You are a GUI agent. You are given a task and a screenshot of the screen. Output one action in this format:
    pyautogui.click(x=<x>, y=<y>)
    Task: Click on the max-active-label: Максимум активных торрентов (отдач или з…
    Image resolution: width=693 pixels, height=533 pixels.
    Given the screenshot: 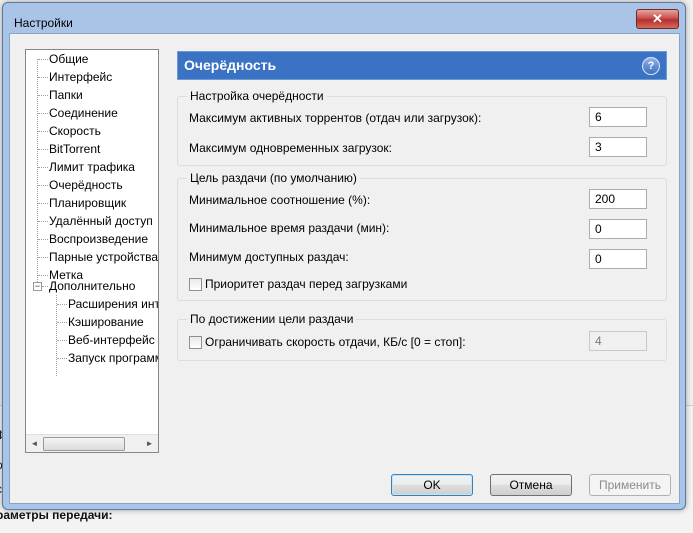 What is the action you would take?
    pyautogui.click(x=335, y=118)
    